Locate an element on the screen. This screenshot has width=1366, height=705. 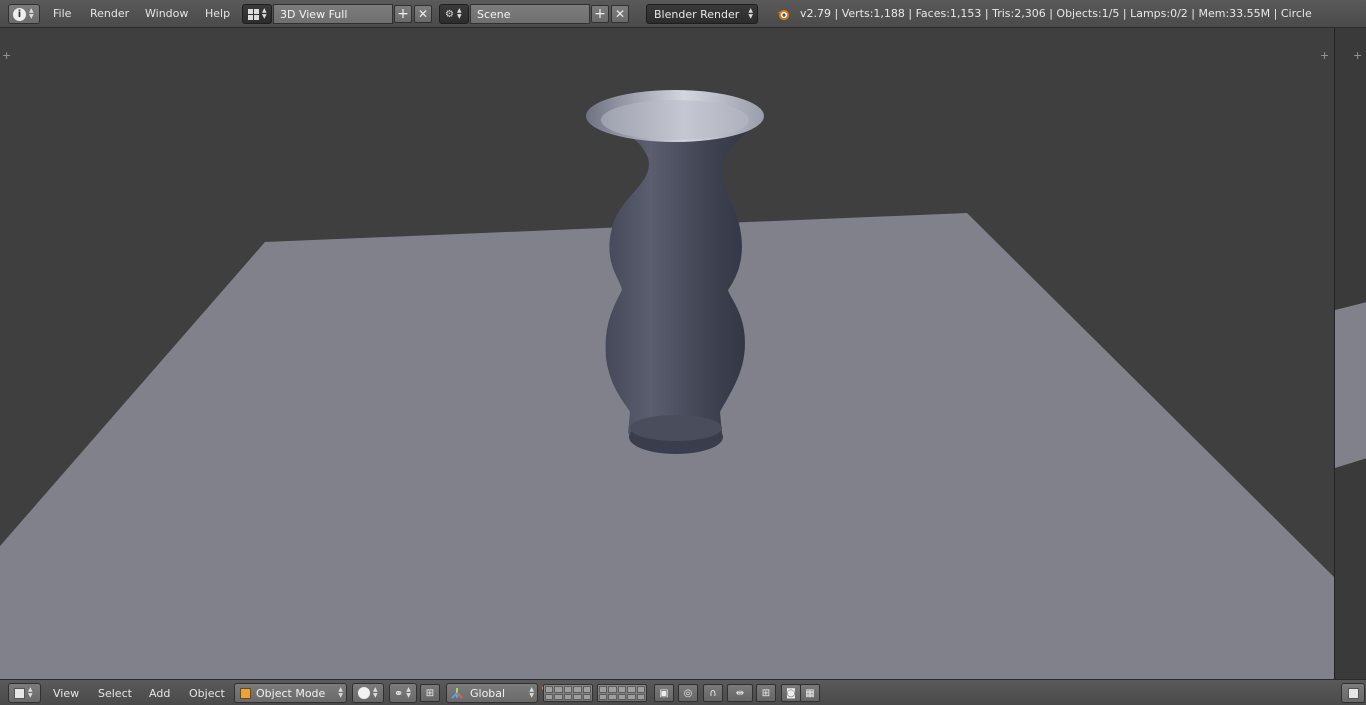
proportional-icon: ◎ is located at coordinates (688, 693).